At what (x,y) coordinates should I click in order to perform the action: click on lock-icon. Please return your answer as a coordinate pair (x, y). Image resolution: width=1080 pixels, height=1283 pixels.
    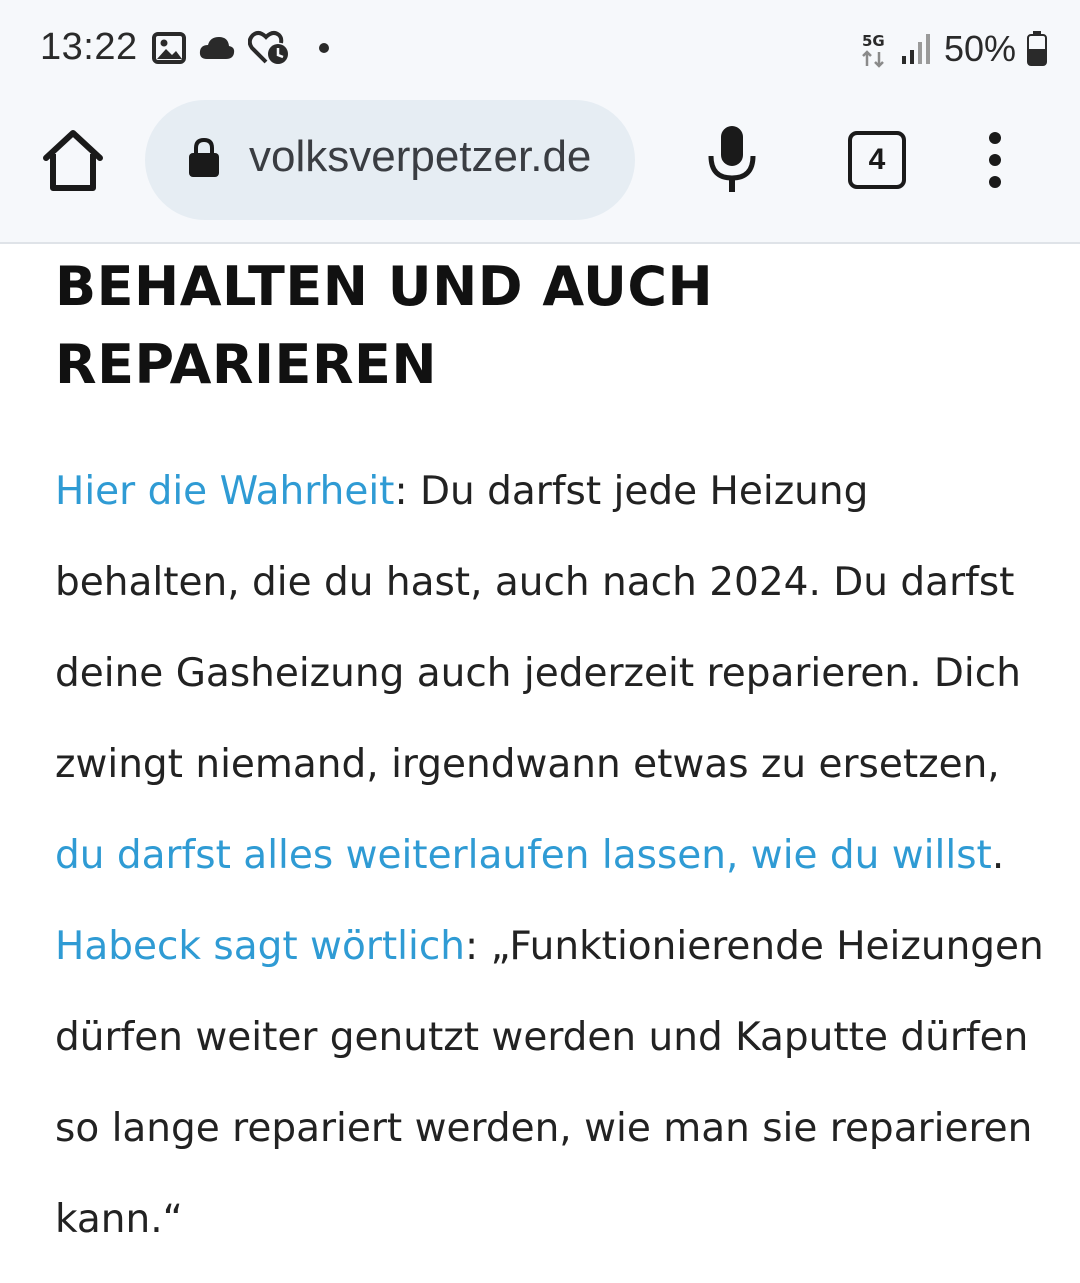
    Looking at the image, I should click on (204, 157).